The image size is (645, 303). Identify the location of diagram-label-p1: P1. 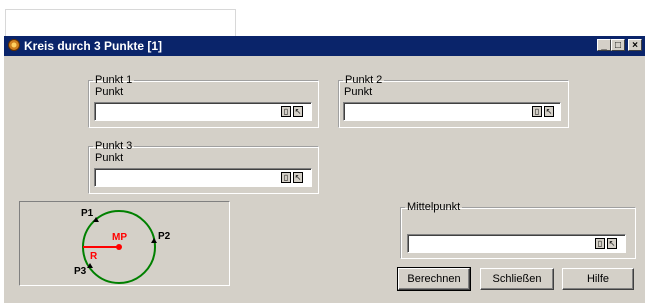
(87, 213).